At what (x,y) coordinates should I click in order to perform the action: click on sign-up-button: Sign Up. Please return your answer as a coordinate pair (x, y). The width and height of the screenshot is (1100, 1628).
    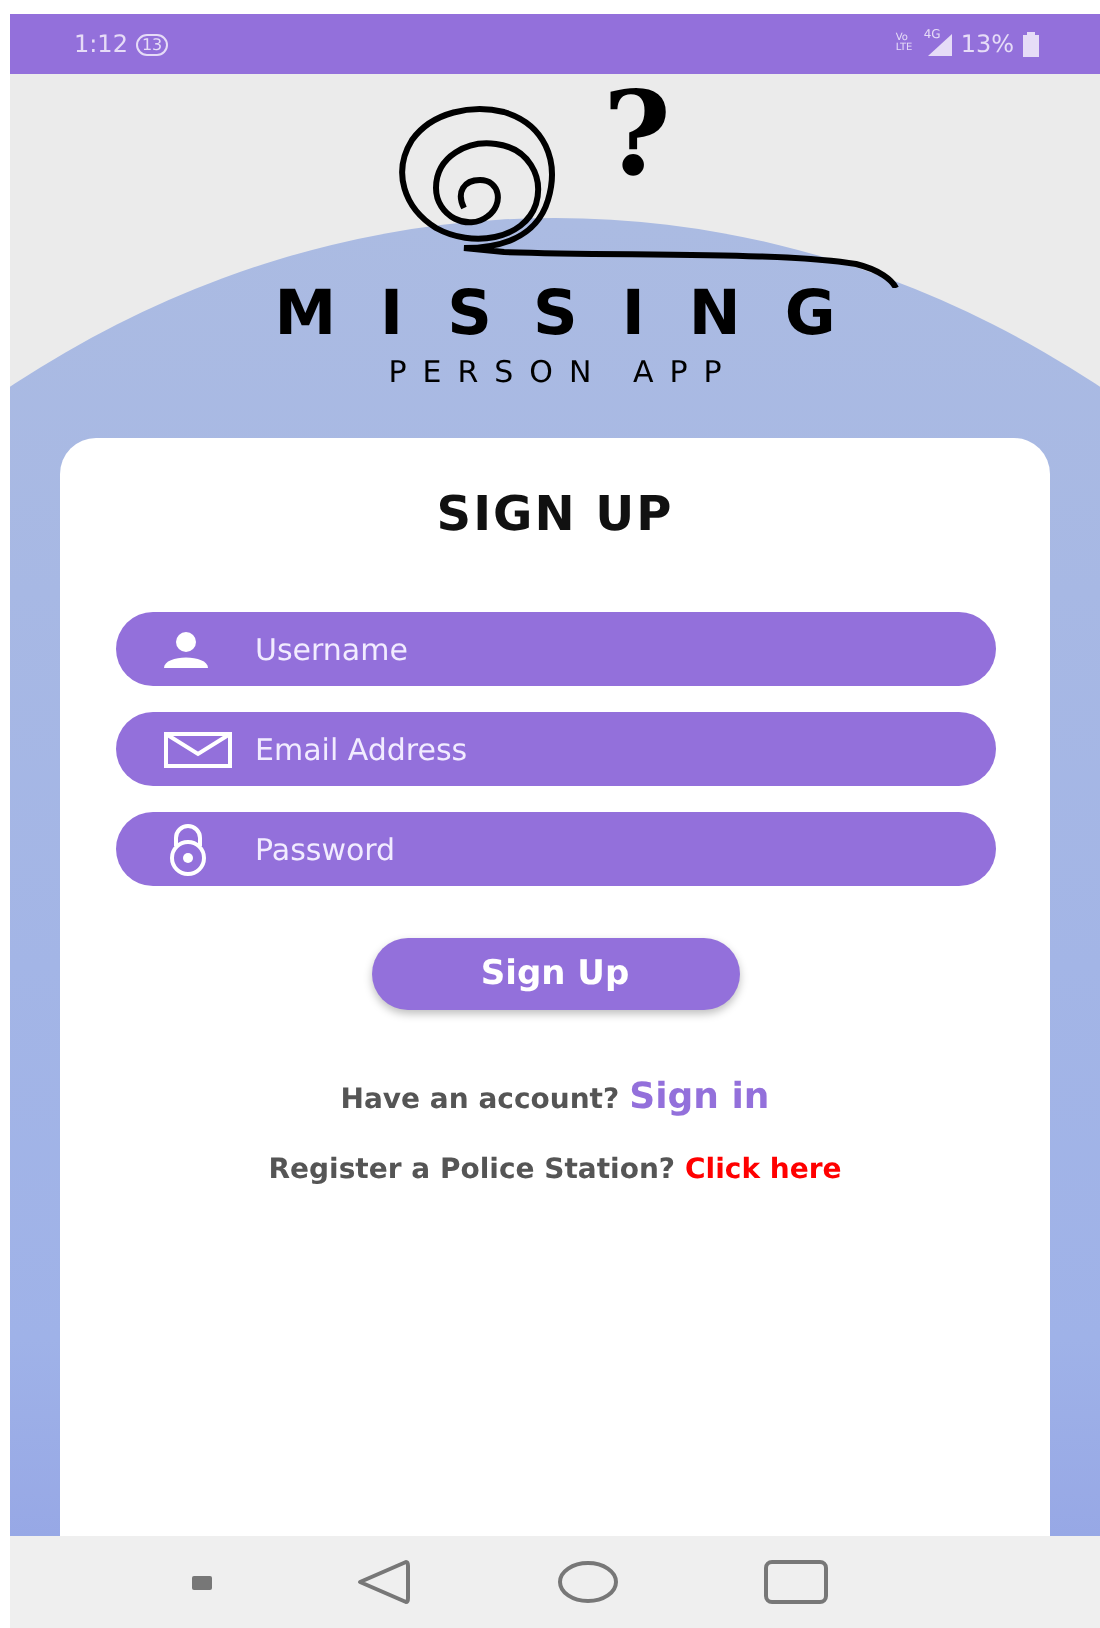
    Looking at the image, I should click on (555, 974).